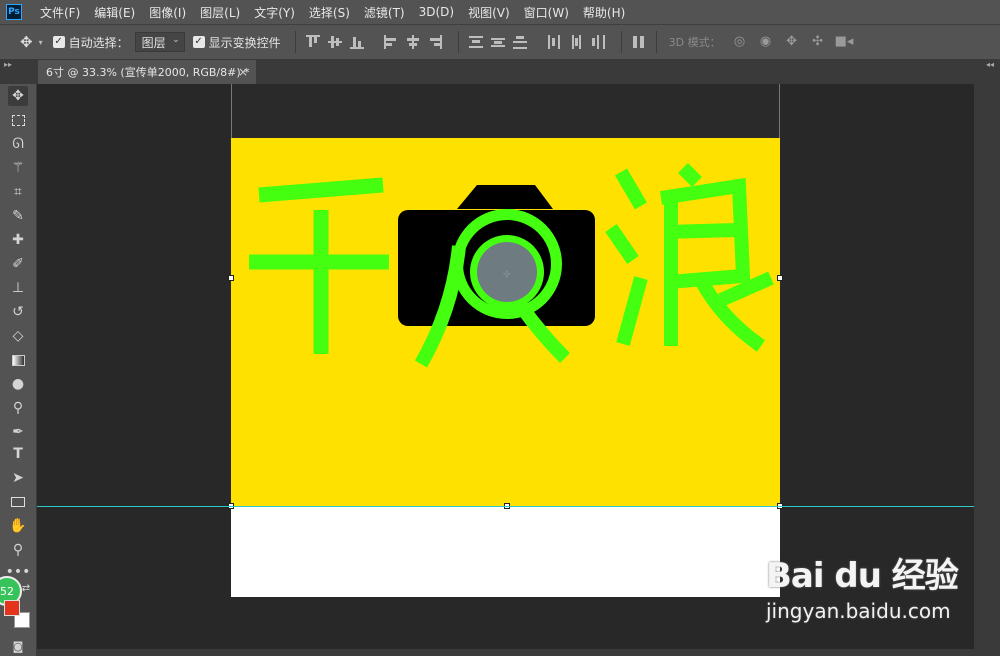 The width and height of the screenshot is (1000, 656). What do you see at coordinates (18, 144) in the screenshot?
I see `lasso-tool-icon: ᘏ` at bounding box center [18, 144].